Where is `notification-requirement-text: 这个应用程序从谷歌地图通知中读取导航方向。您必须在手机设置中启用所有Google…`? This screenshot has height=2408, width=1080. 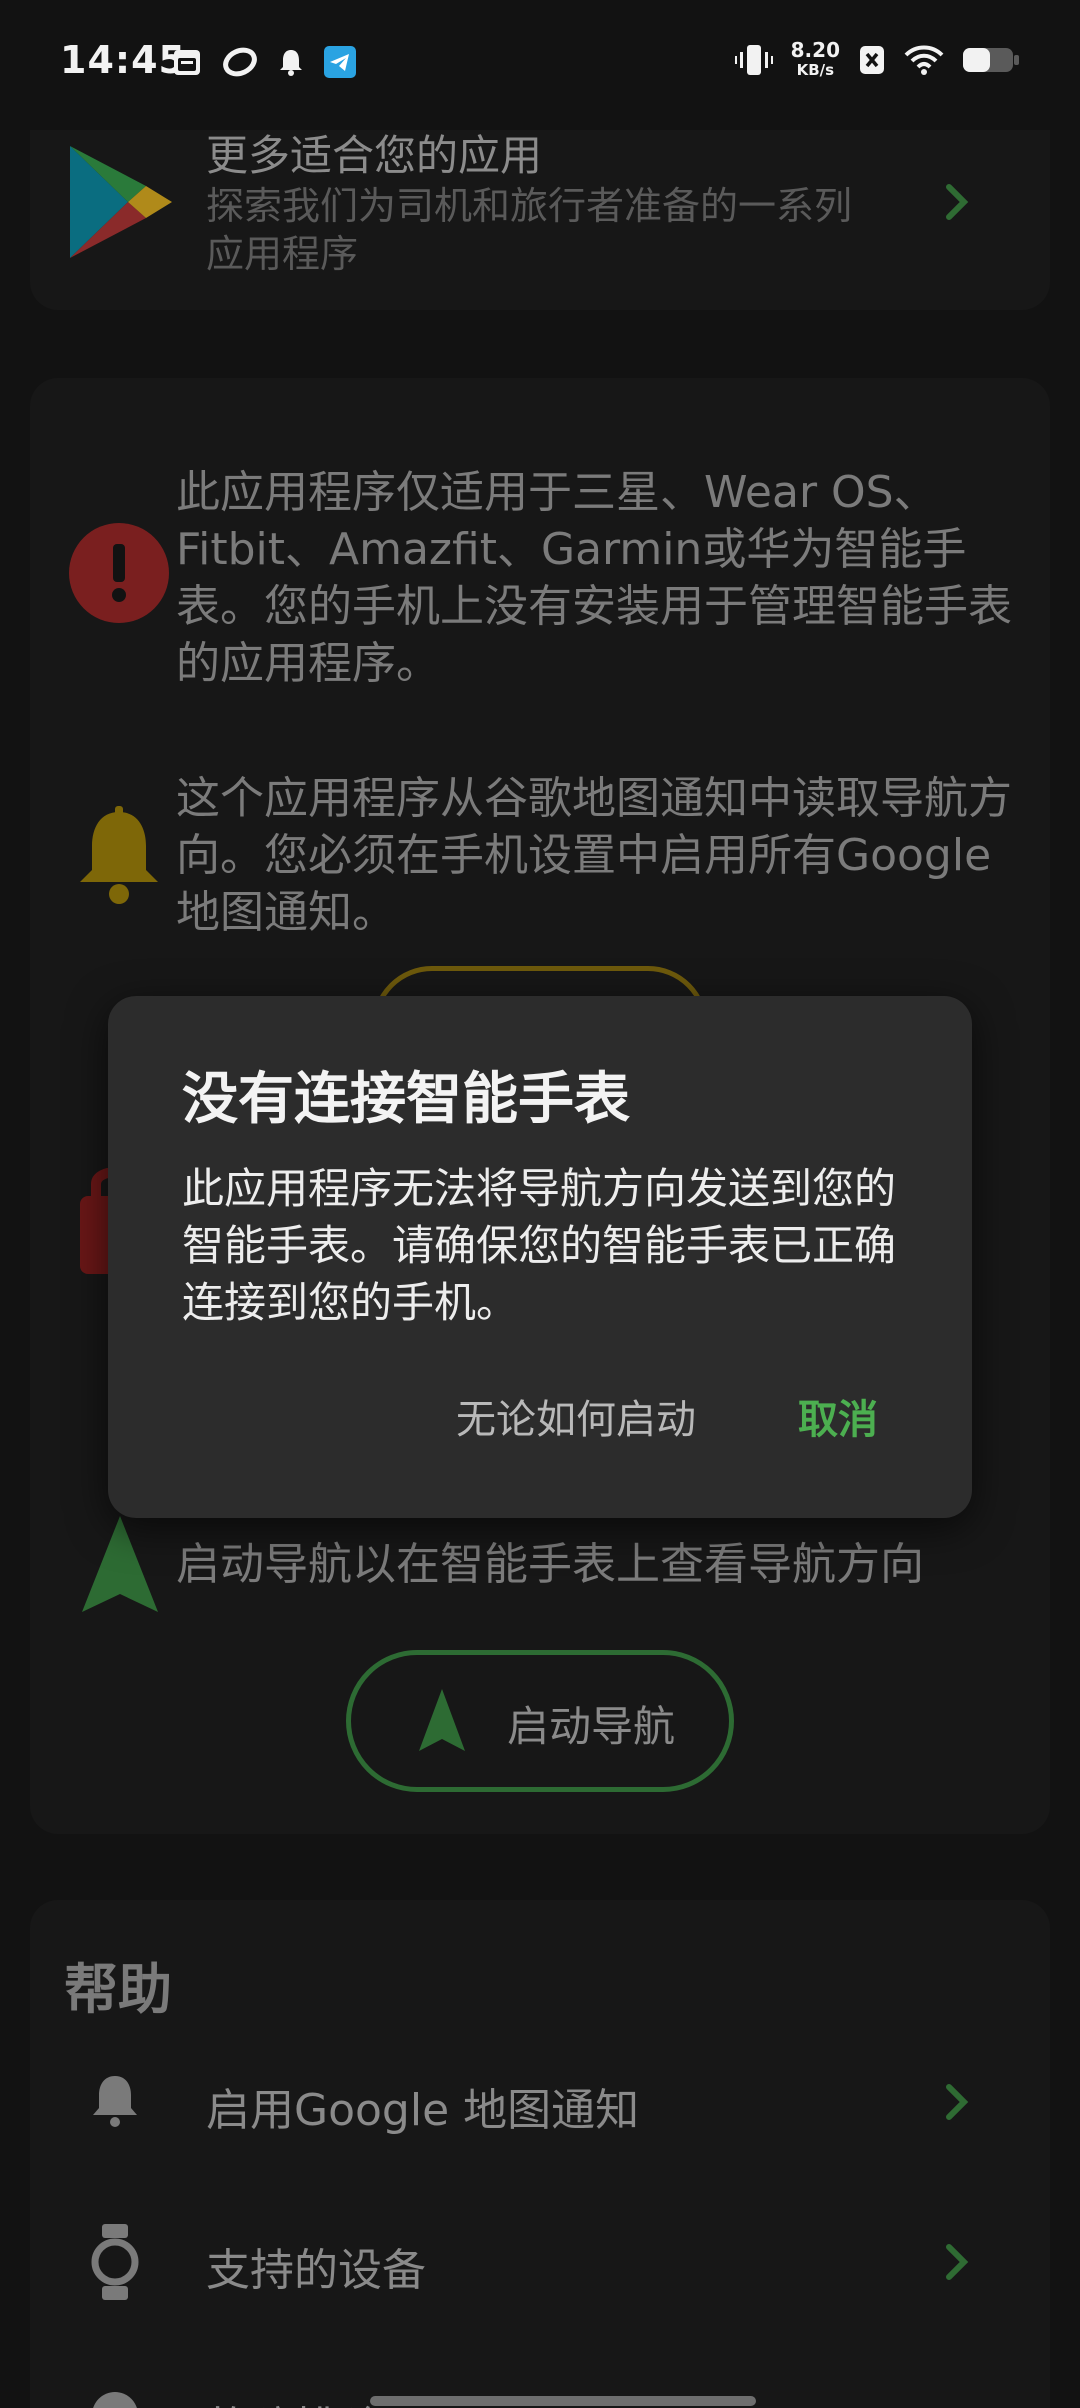 notification-requirement-text: 这个应用程序从谷歌地图通知中读取导航方向。您必须在手机设置中启用所有Google… is located at coordinates (594, 855).